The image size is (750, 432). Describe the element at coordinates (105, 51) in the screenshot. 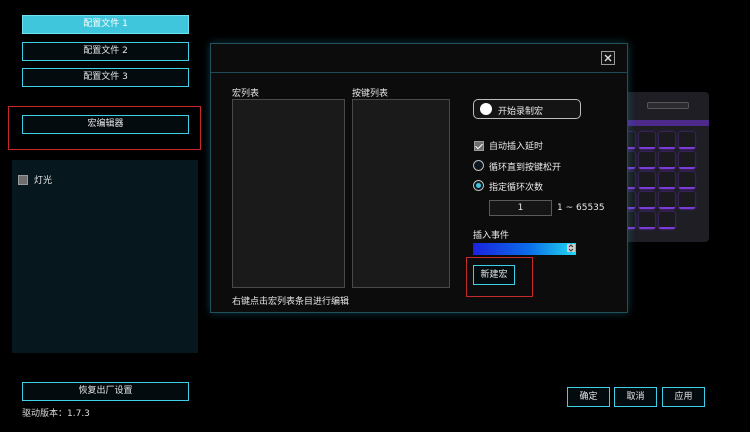

I see `profile-2-button: 配置文件 2` at that location.